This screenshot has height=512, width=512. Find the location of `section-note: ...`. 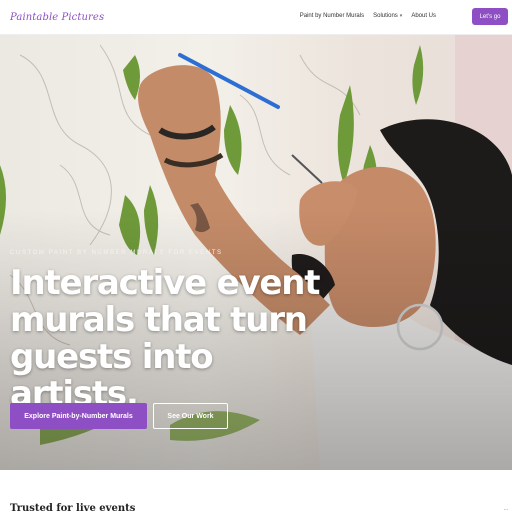

section-note: ... is located at coordinates (505, 509).